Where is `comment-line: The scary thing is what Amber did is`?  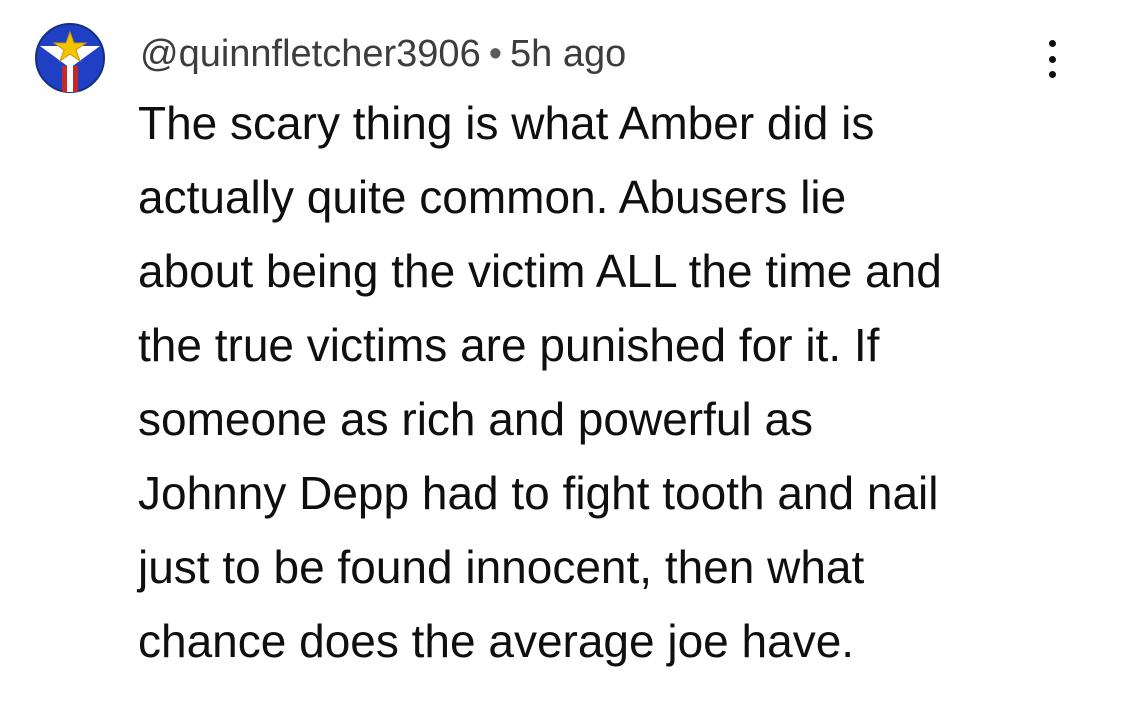 comment-line: The scary thing is what Amber did is is located at coordinates (506, 123).